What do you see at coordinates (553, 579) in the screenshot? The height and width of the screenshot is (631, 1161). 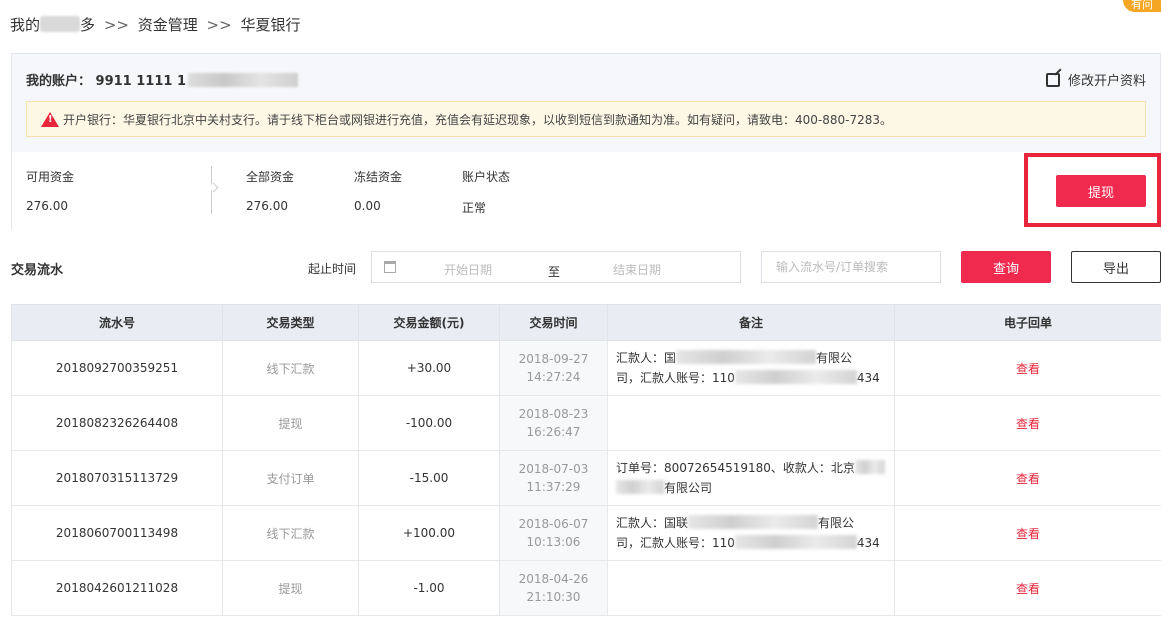 I see `cell-date: 2018-04-26` at bounding box center [553, 579].